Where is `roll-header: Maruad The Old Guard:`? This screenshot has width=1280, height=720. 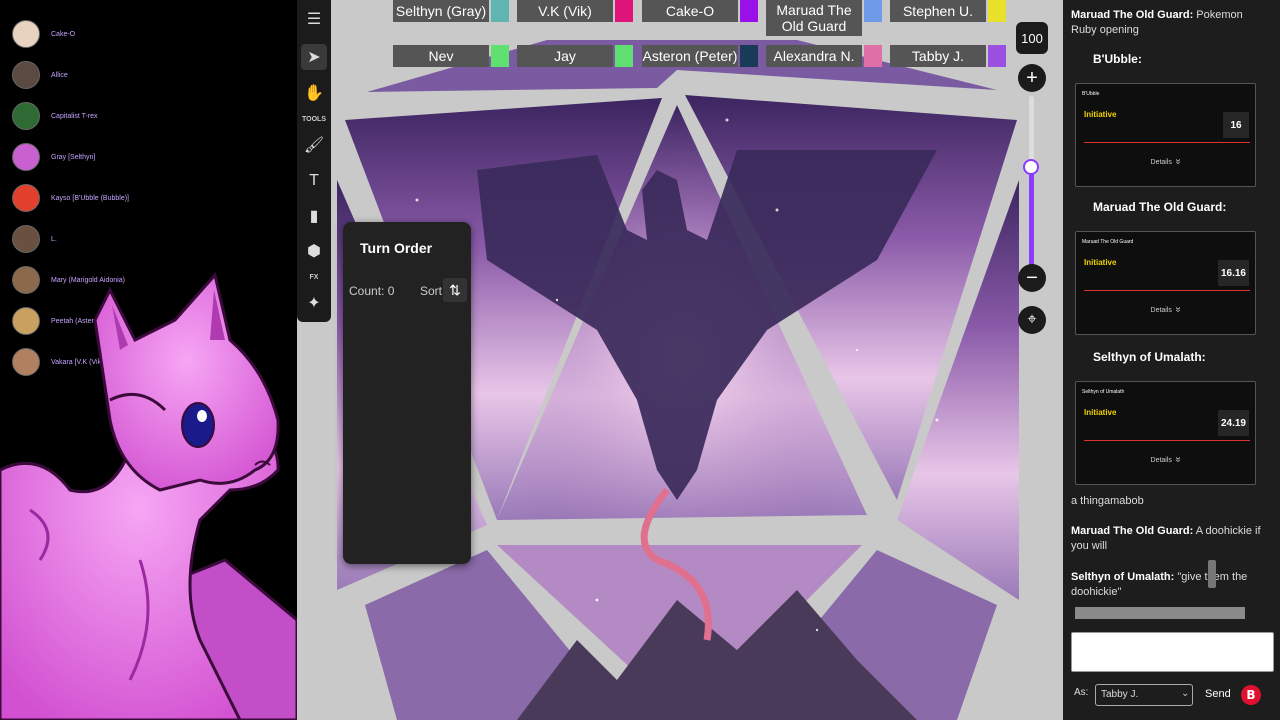
roll-header: Maruad The Old Guard: is located at coordinates (1160, 207).